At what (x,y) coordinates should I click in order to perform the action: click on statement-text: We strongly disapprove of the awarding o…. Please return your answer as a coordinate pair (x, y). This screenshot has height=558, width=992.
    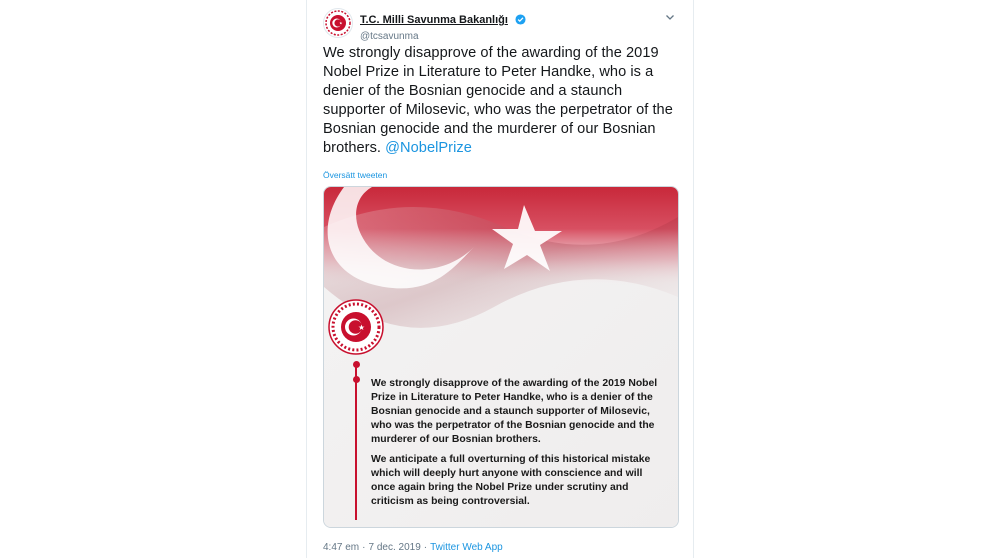
    Looking at the image, I should click on (517, 446).